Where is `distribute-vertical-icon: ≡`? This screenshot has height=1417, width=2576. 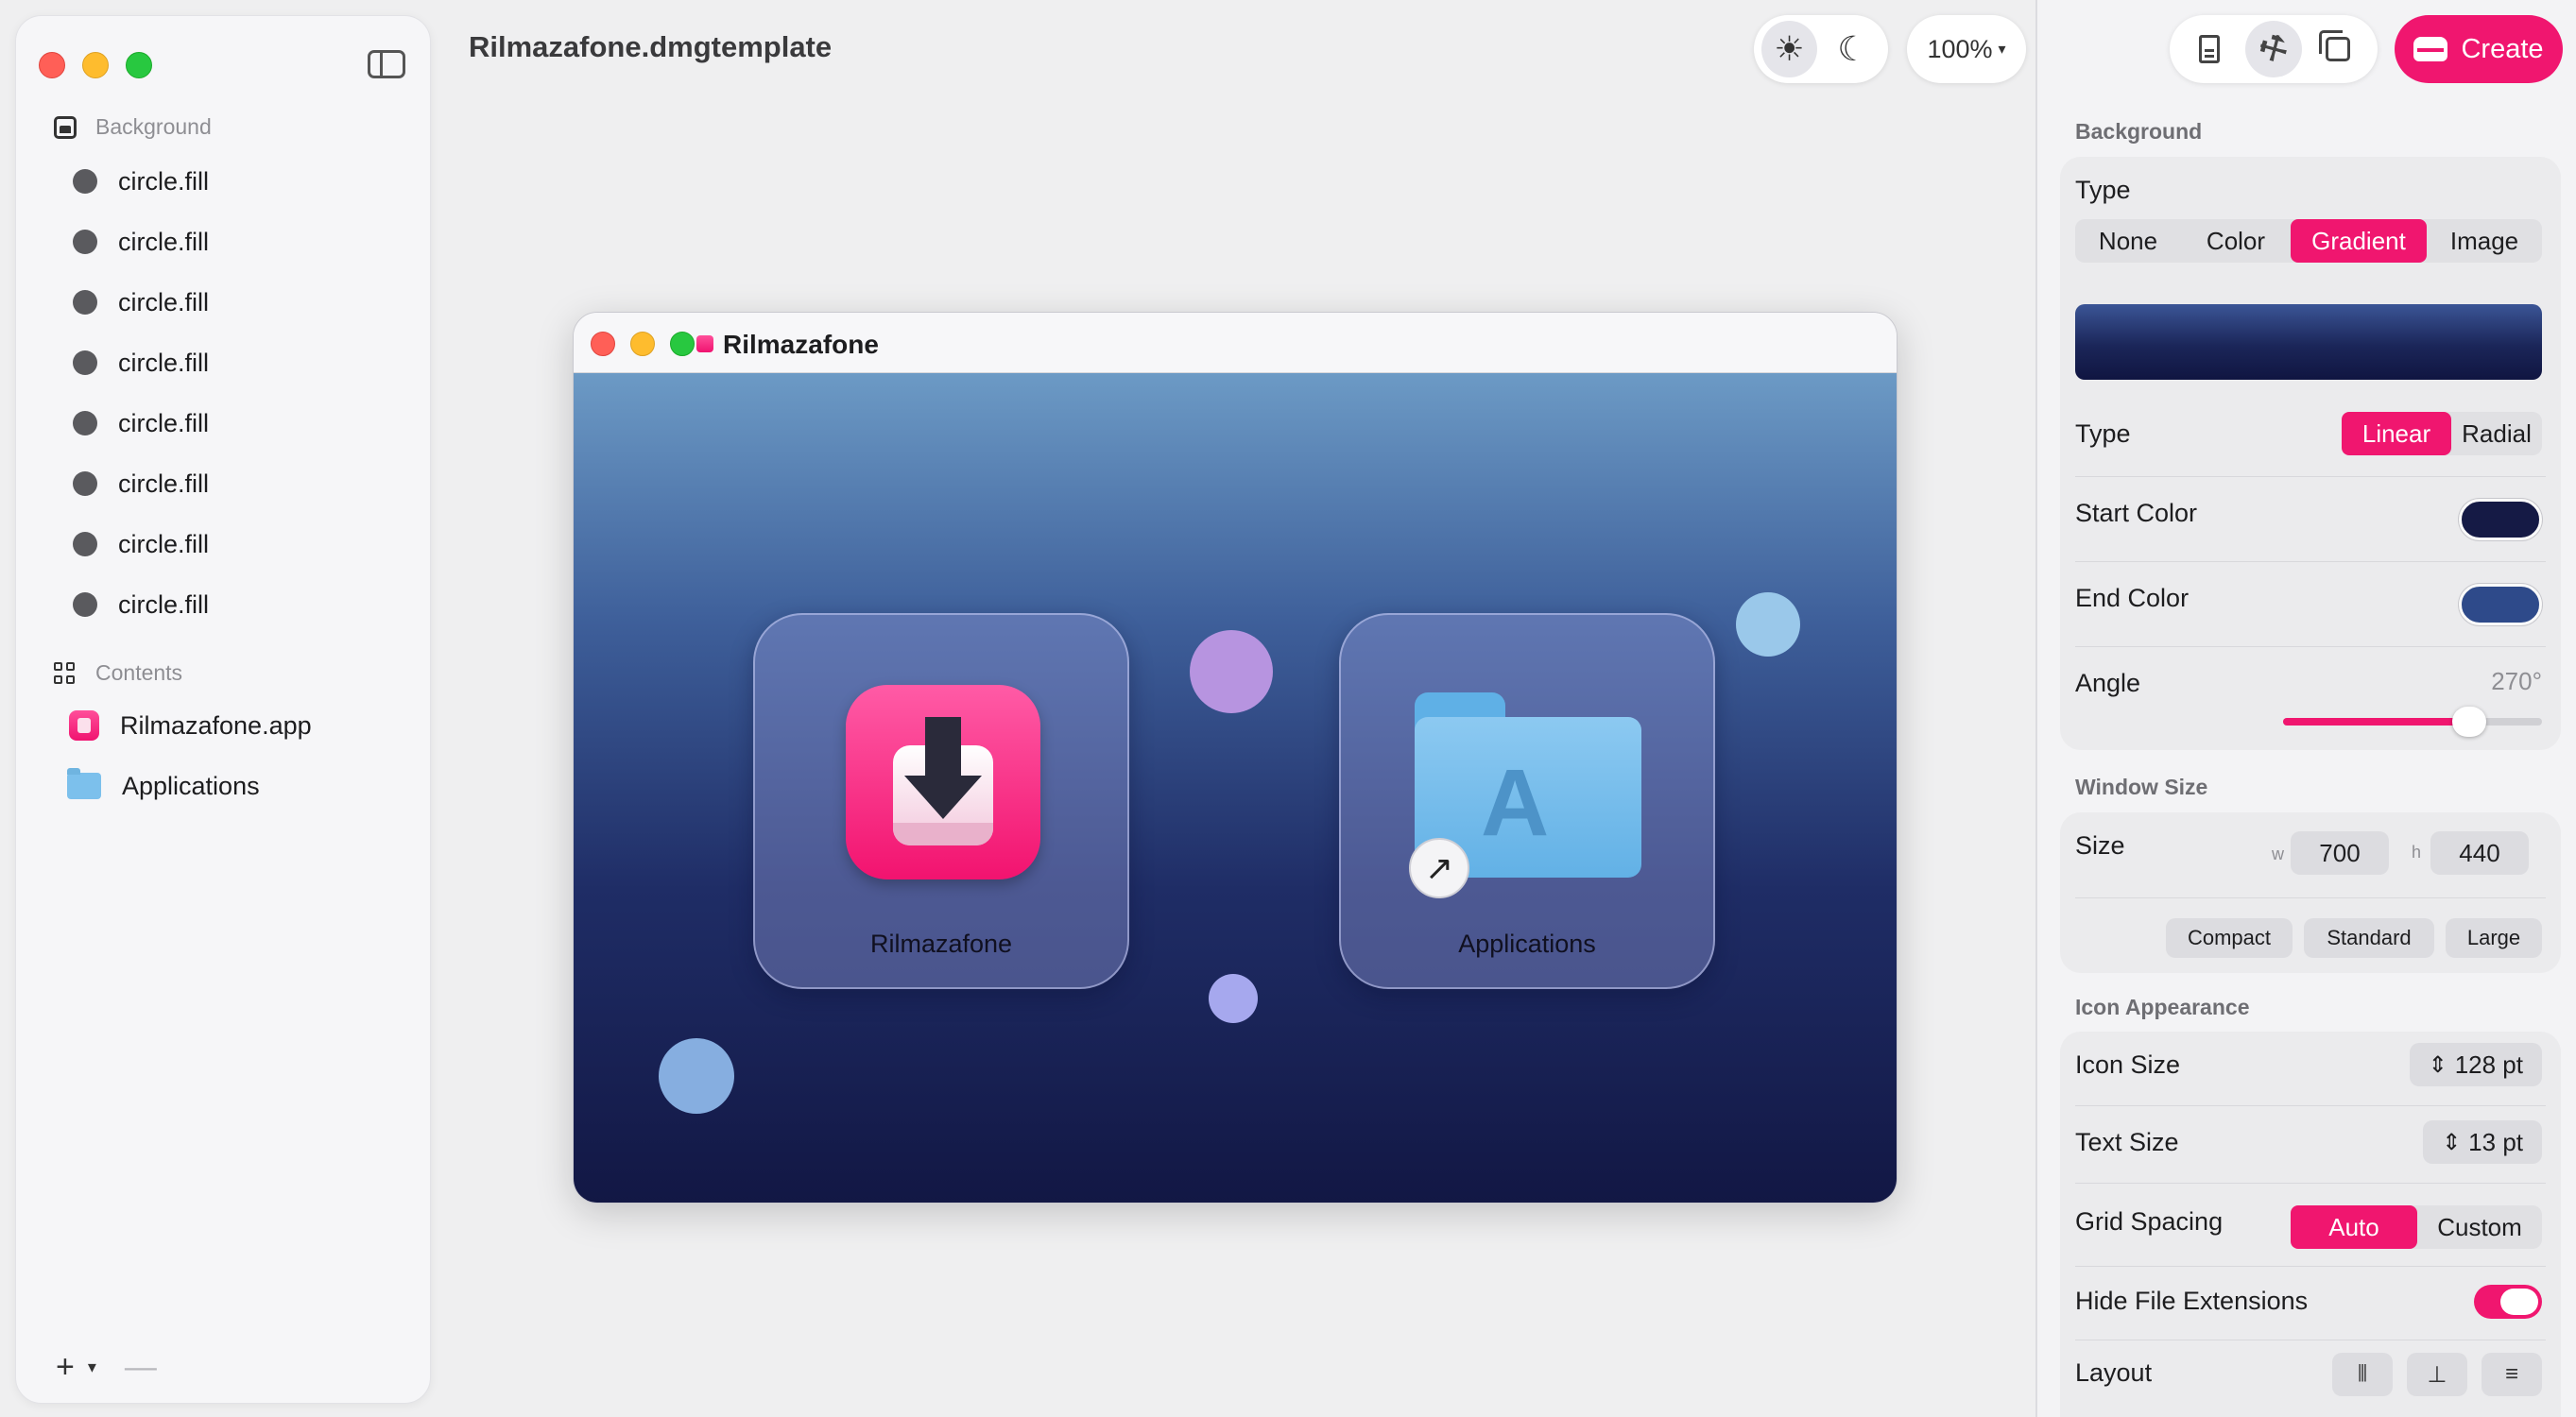
distribute-vertical-icon: ≡ is located at coordinates (2512, 1374).